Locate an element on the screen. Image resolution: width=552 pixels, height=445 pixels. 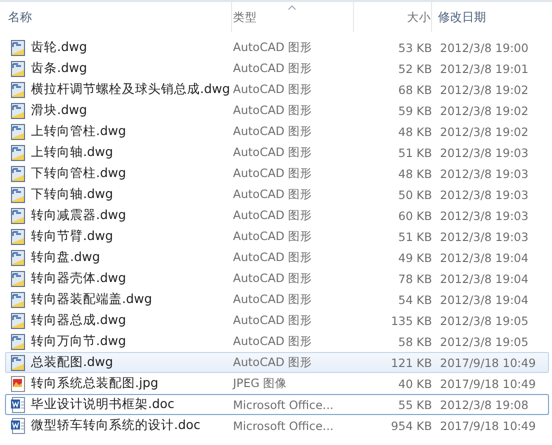
file-name: 齿条.dwg is located at coordinates (59, 68).